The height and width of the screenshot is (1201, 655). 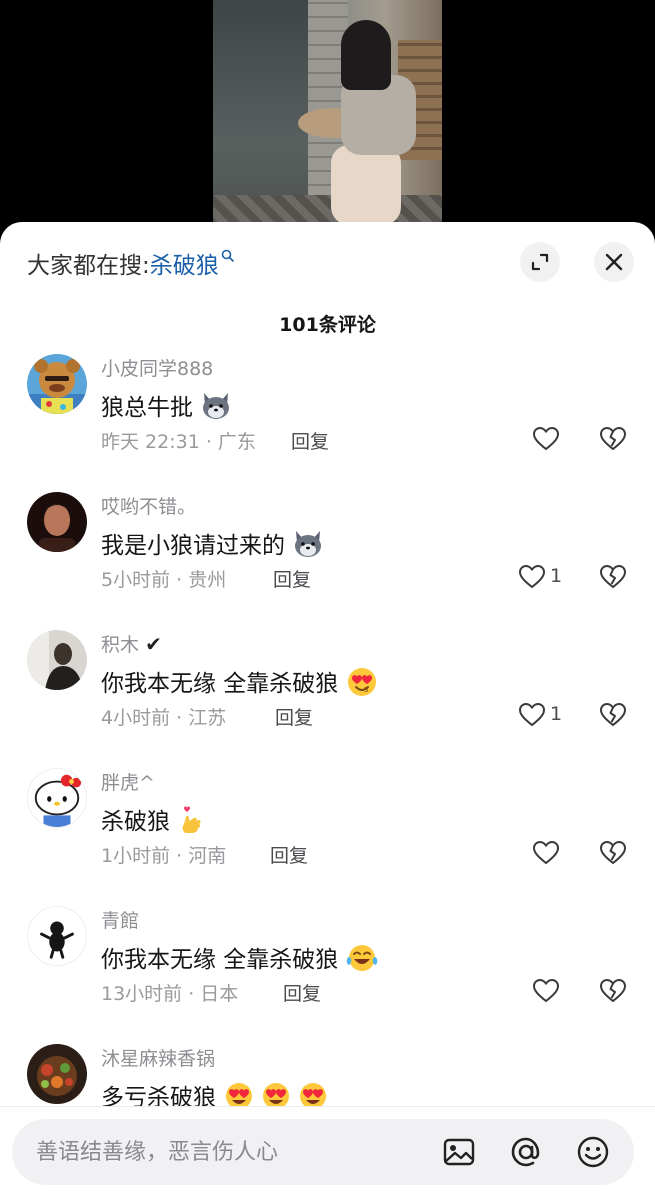 I want to click on at-icon, so click(x=526, y=1152).